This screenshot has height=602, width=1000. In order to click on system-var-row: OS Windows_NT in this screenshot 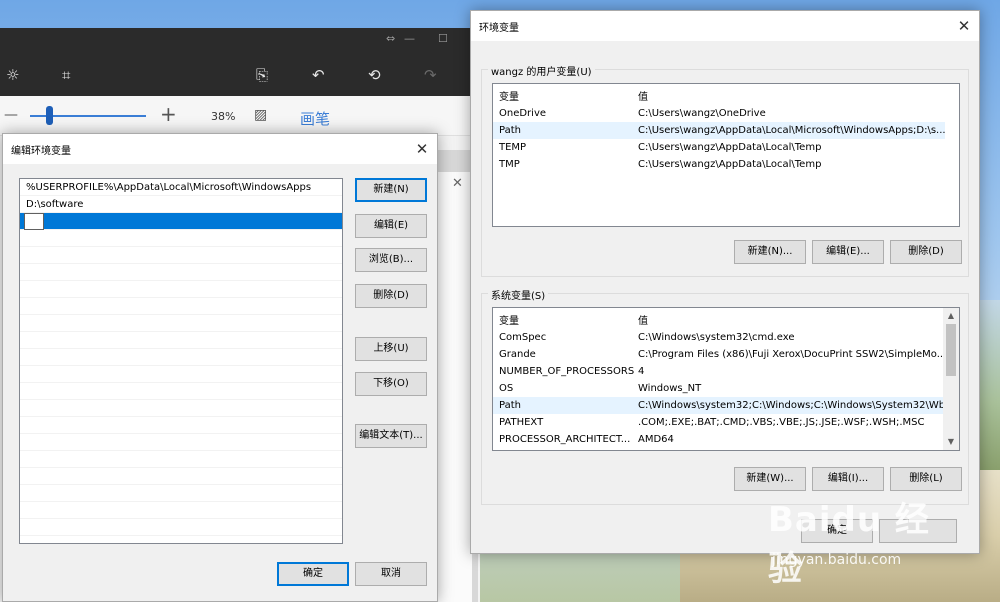, I will do `click(719, 388)`.